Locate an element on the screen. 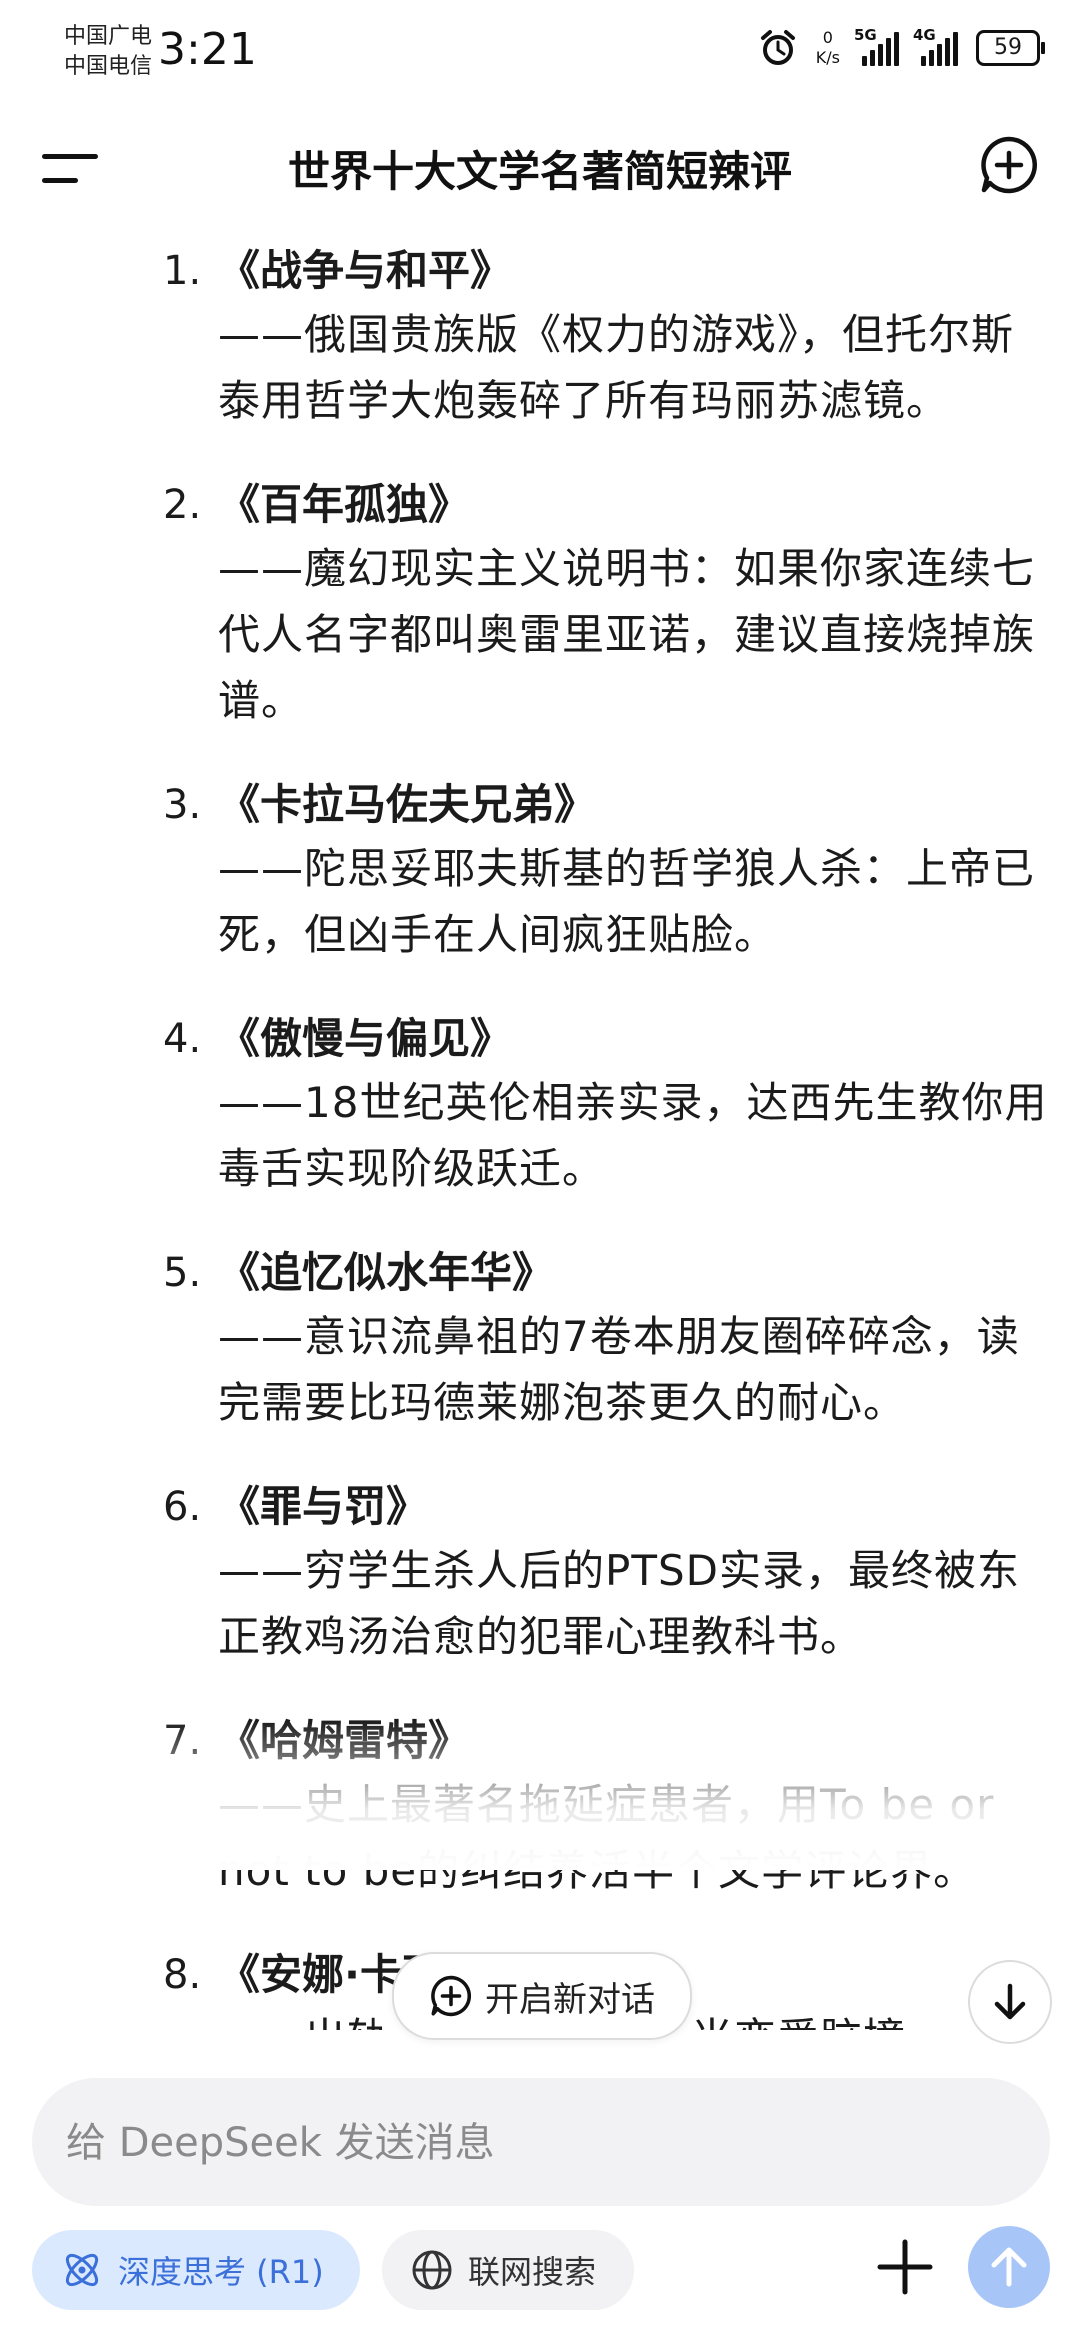 Image resolution: width=1080 pixels, height=2340 pixels. alarm-icon is located at coordinates (777, 47).